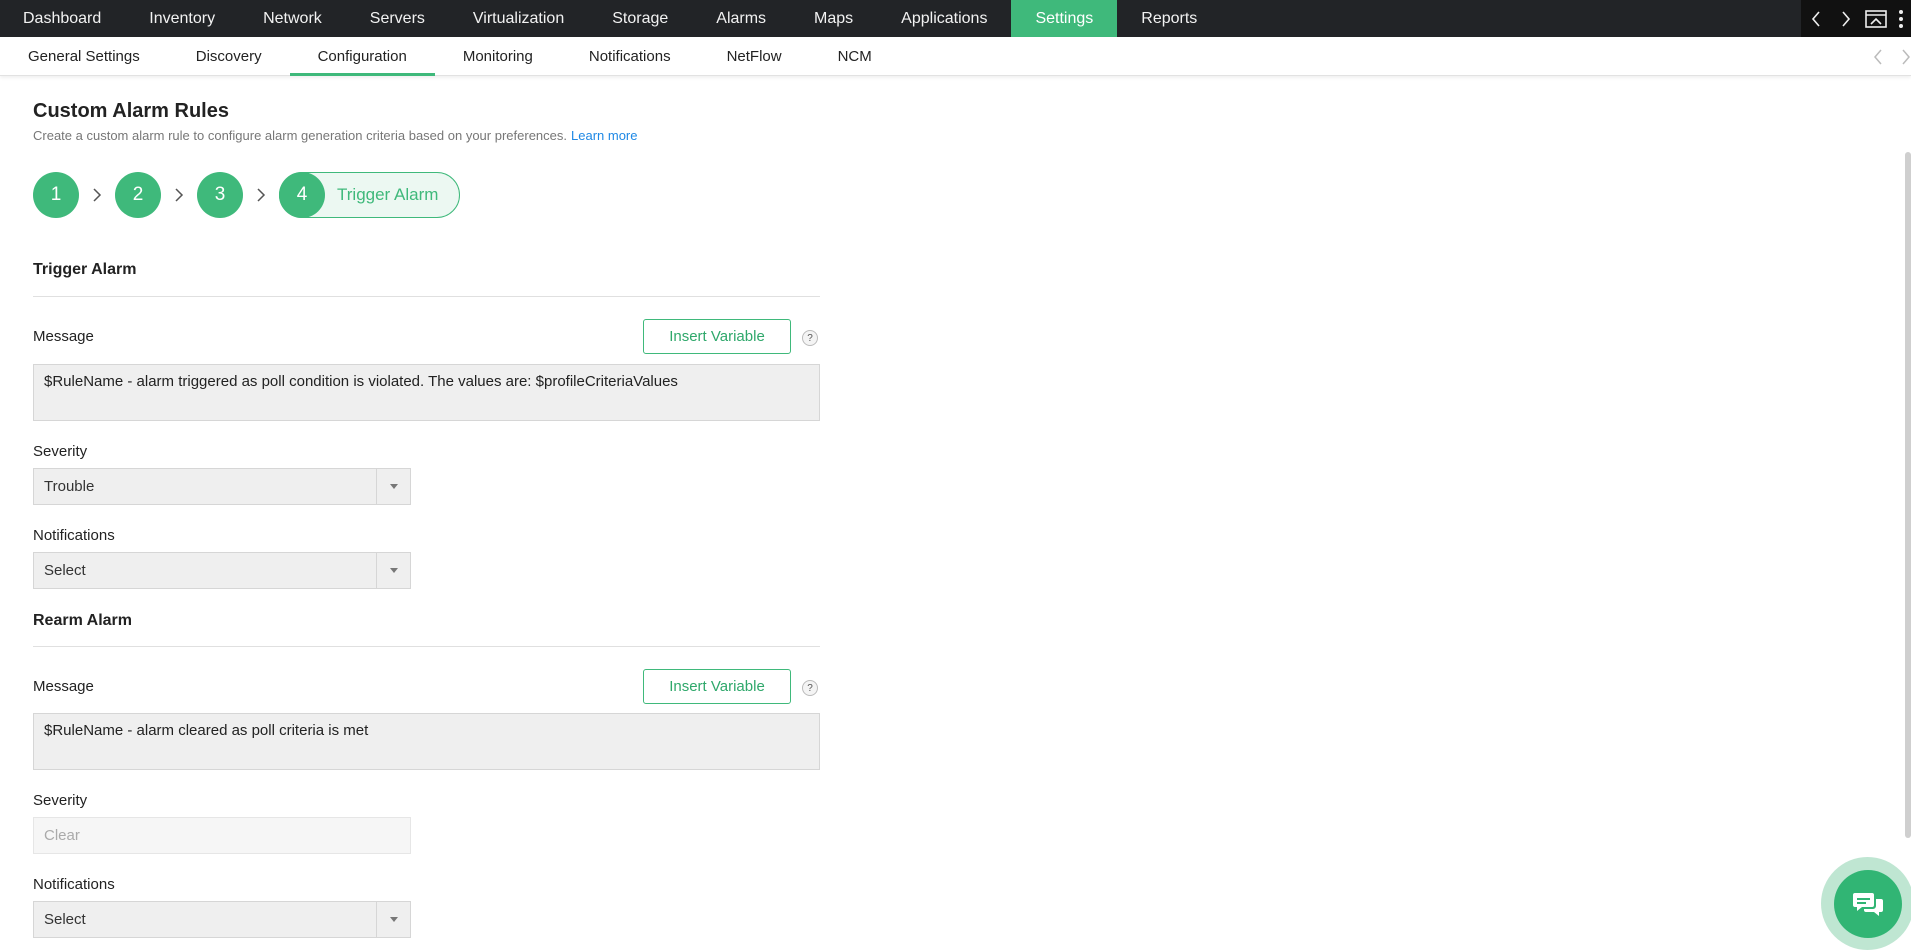 The image size is (1911, 950). I want to click on nav-inventory: Inventory, so click(182, 18).